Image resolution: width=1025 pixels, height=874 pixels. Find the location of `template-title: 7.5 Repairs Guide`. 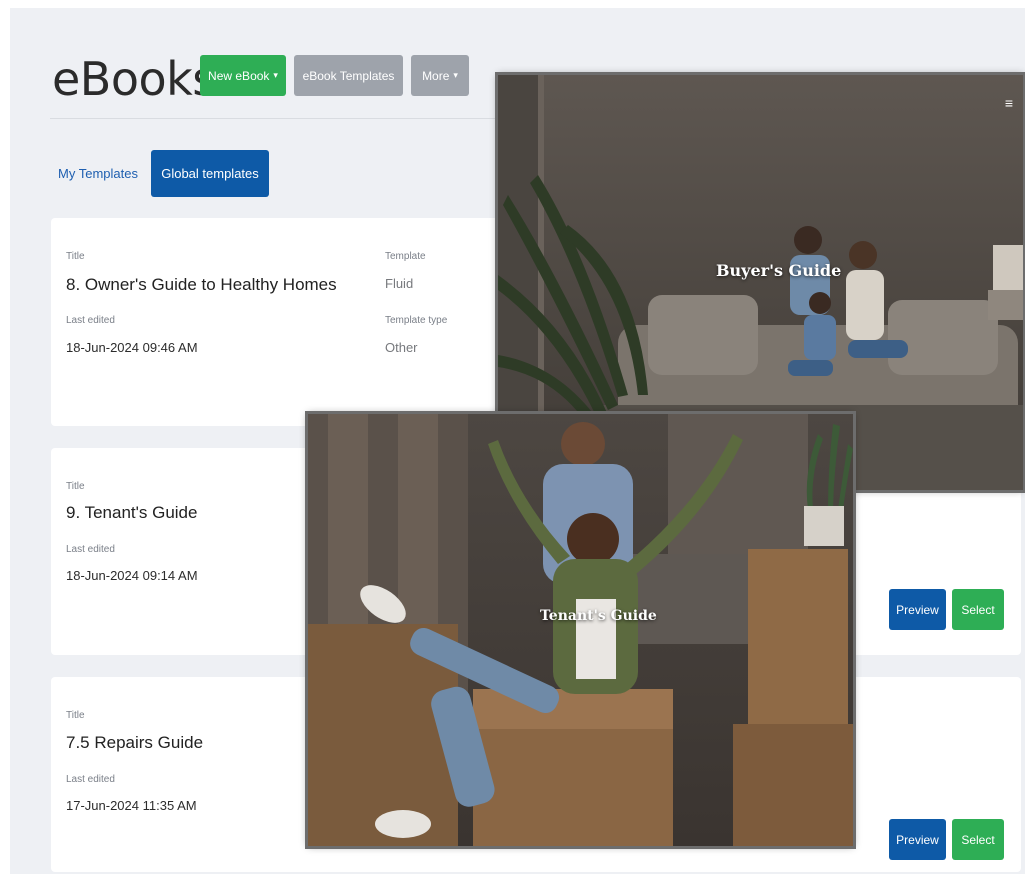

template-title: 7.5 Repairs Guide is located at coordinates (135, 742).